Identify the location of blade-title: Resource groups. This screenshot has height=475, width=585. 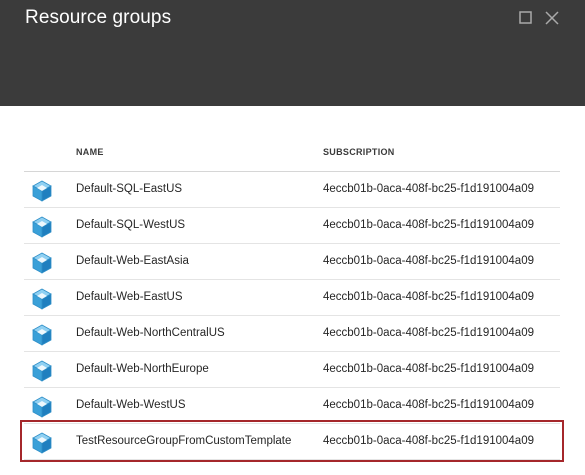
(98, 17).